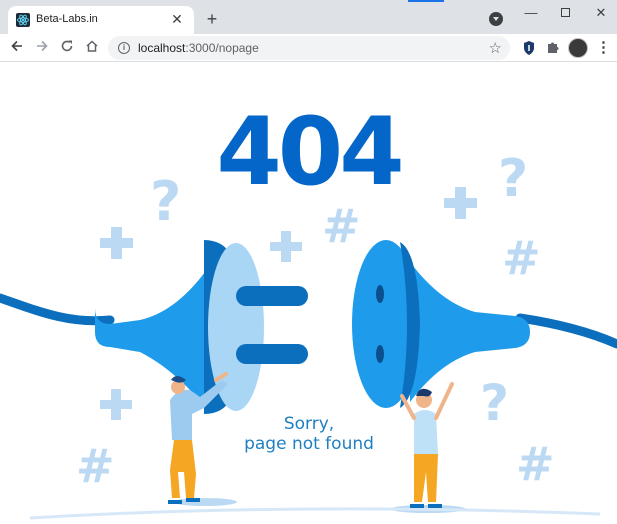  I want to click on maximize-button, so click(565, 13).